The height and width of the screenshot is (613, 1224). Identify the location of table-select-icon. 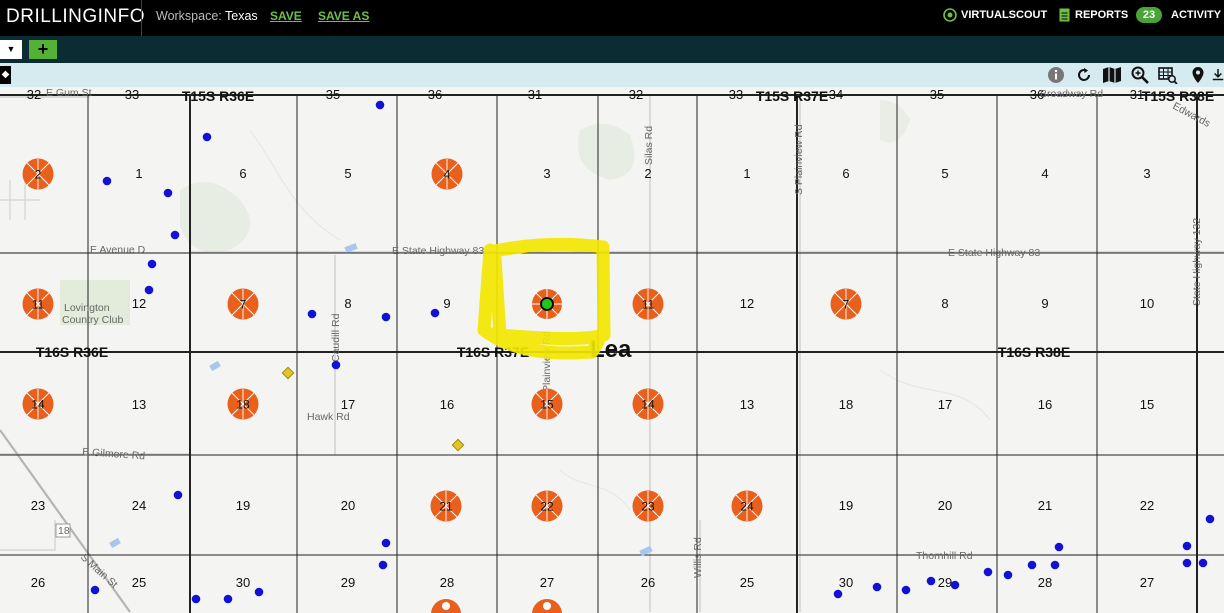
(1168, 75).